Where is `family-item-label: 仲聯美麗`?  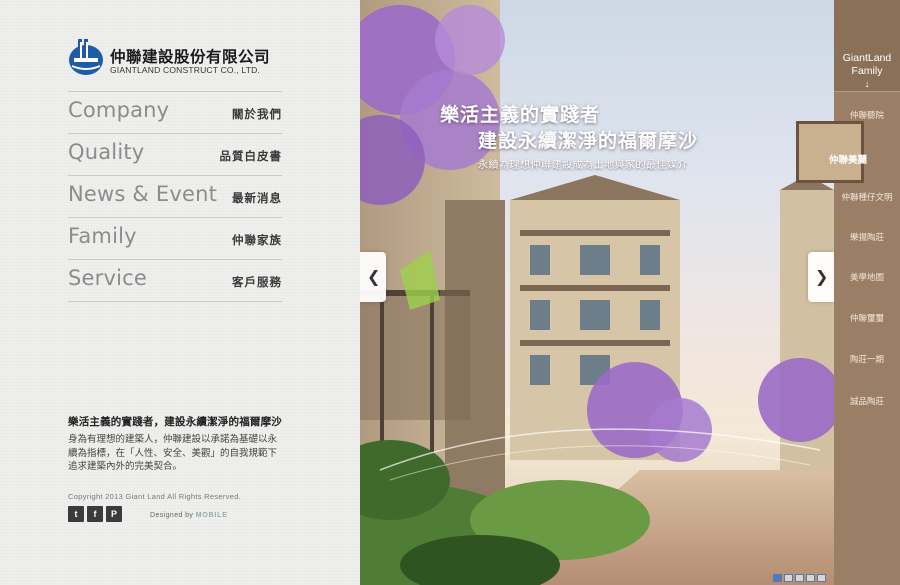
family-item-label: 仲聯美麗 is located at coordinates (848, 160).